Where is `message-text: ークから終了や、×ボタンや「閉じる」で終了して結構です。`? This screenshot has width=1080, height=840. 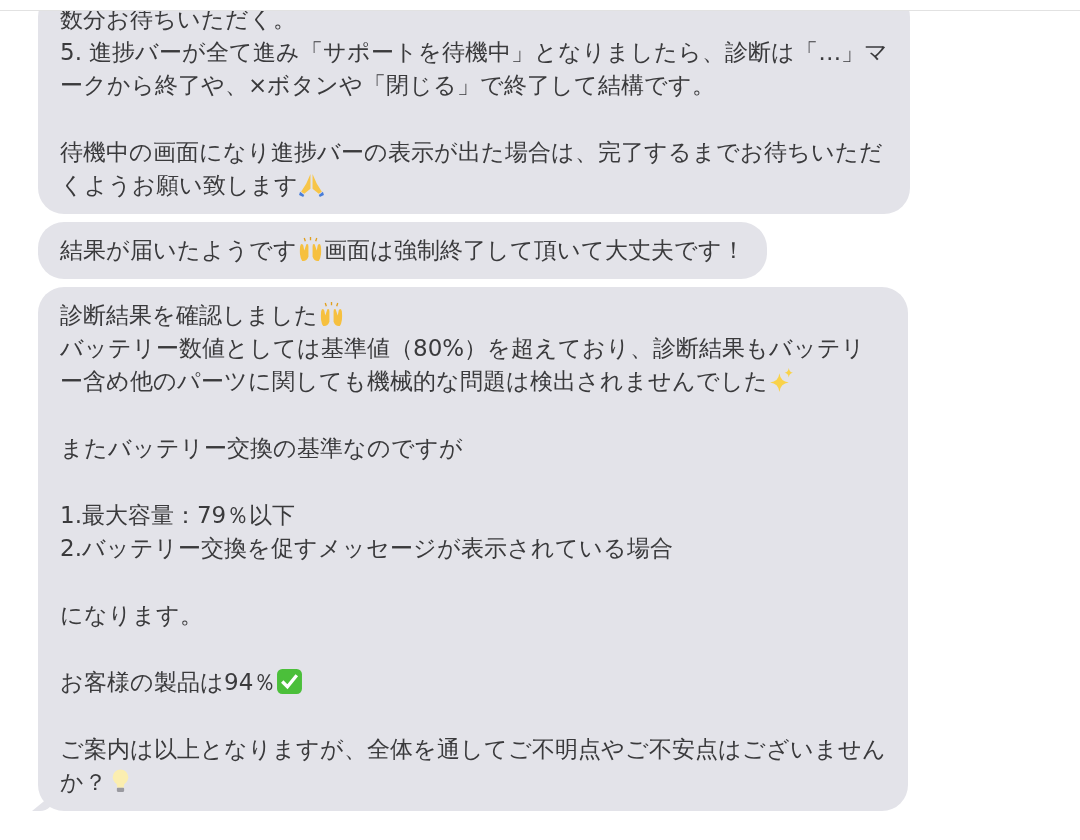
message-text: ークから終了や、×ボタンや「閉じる」で終了して結構です。 is located at coordinates (388, 85).